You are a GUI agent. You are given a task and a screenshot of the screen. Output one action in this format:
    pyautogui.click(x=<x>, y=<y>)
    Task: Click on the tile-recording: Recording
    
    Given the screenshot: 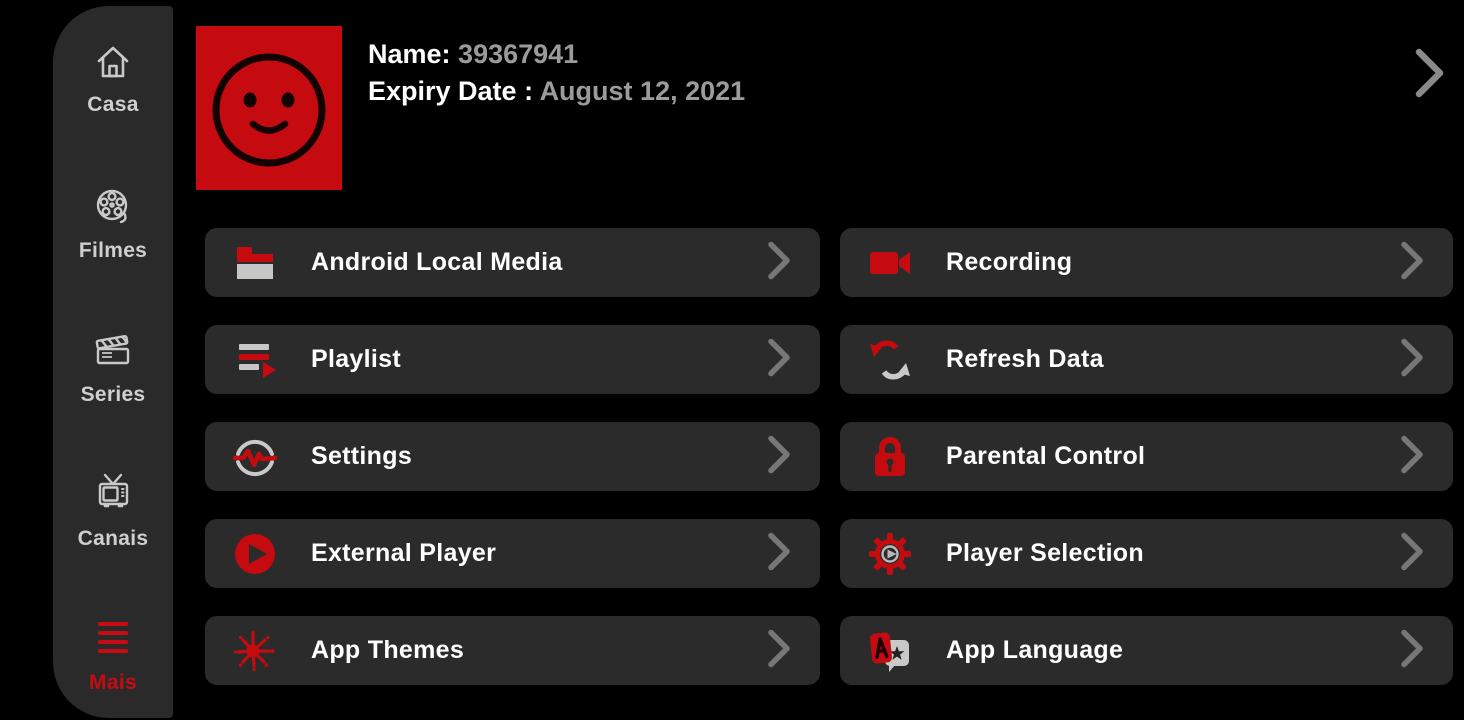 What is the action you would take?
    pyautogui.click(x=1146, y=262)
    